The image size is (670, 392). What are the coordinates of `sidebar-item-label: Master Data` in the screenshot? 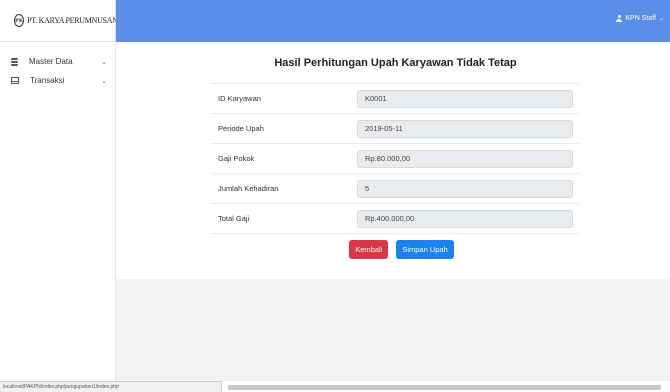 It's located at (51, 61).